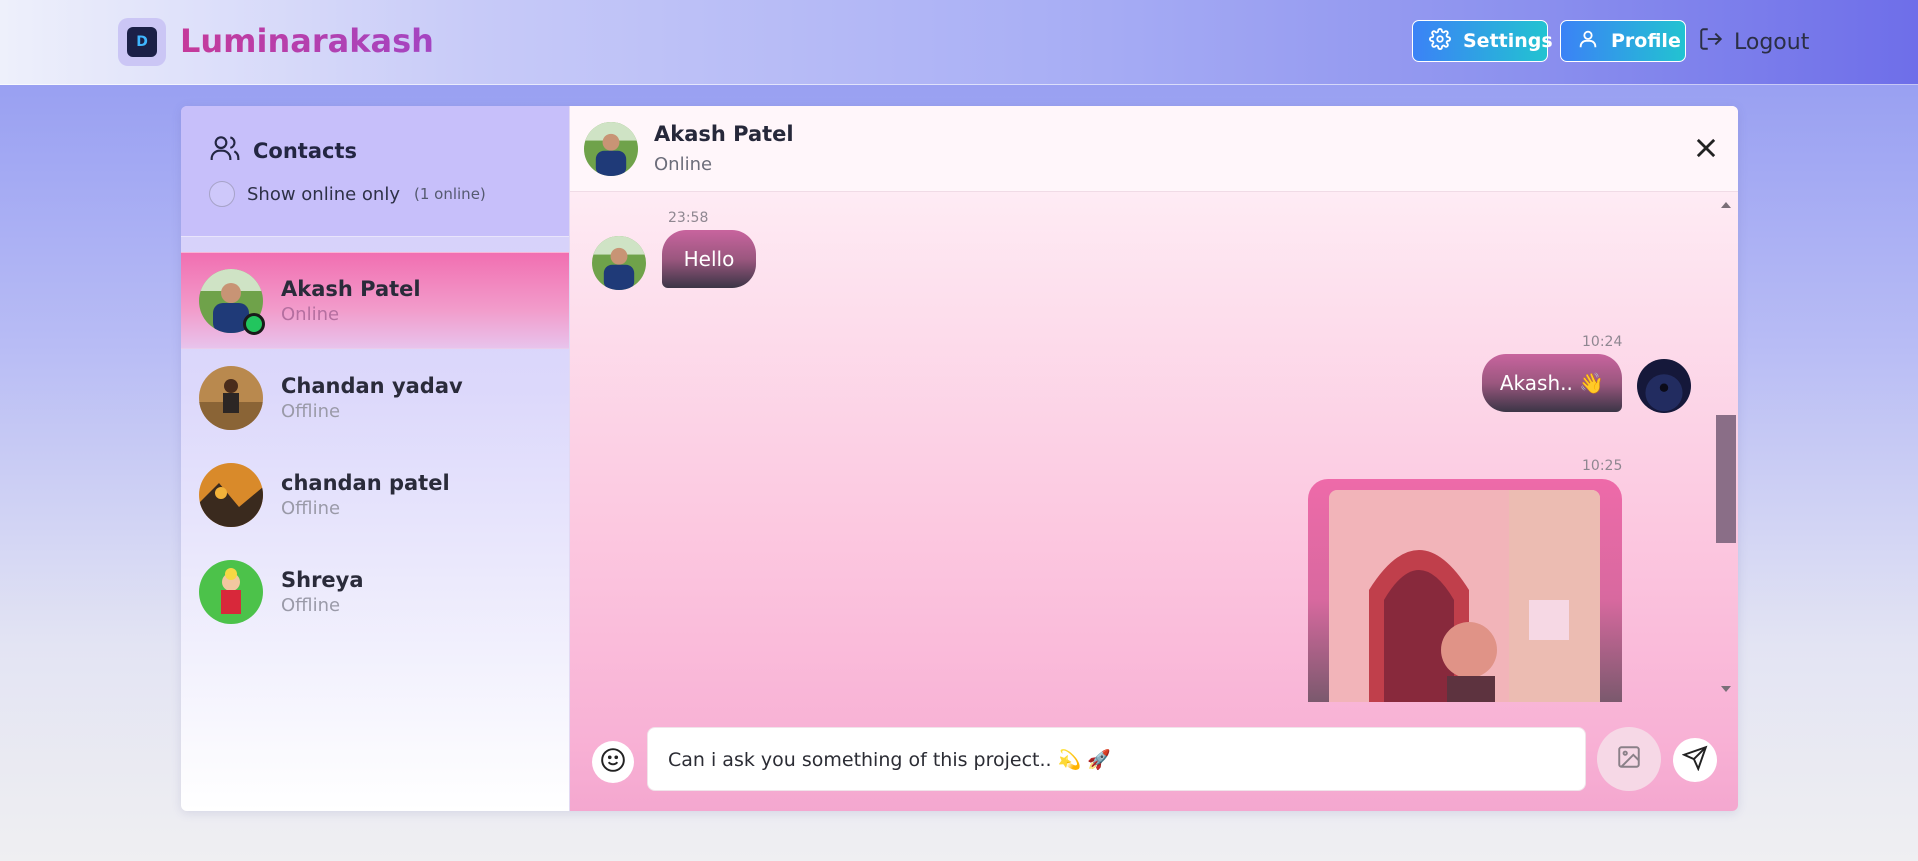 This screenshot has height=861, width=1918. Describe the element at coordinates (225, 150) in the screenshot. I see `users-icon` at that location.